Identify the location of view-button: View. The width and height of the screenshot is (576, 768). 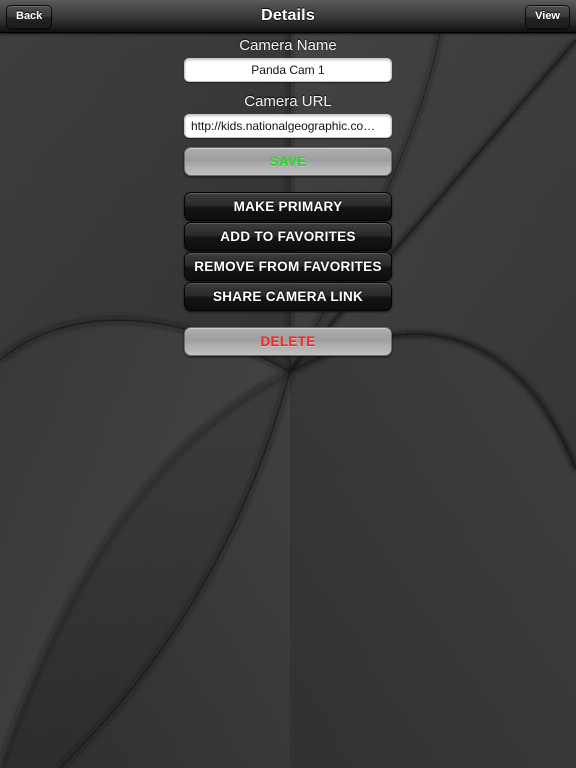
(547, 17).